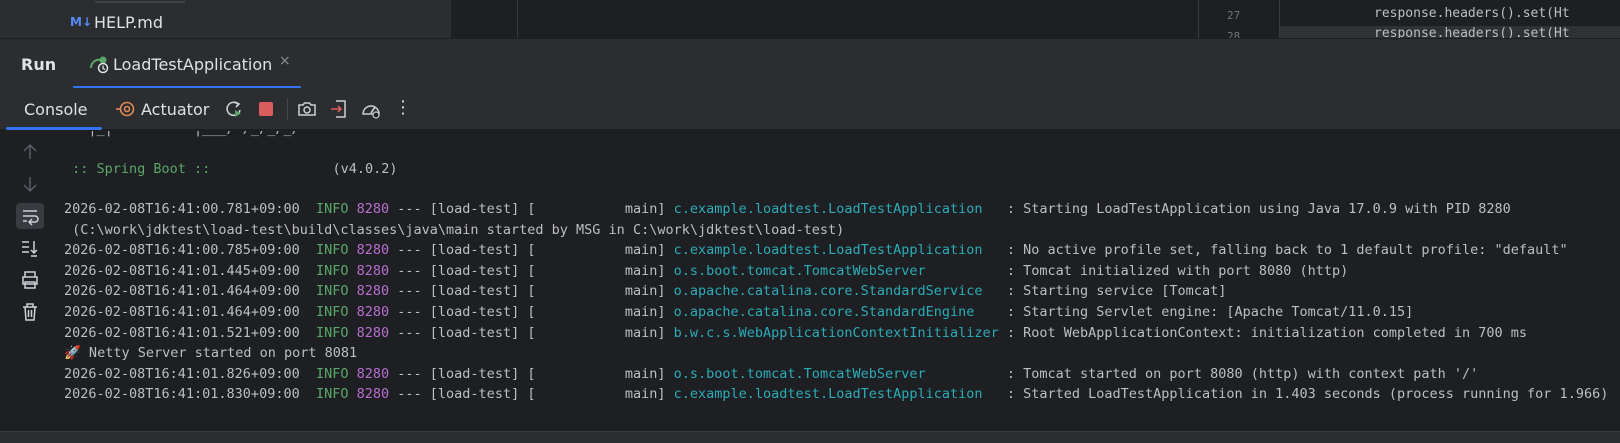  Describe the element at coordinates (141, 169) in the screenshot. I see `spring-boot-label: :: Spring Boot ::` at that location.